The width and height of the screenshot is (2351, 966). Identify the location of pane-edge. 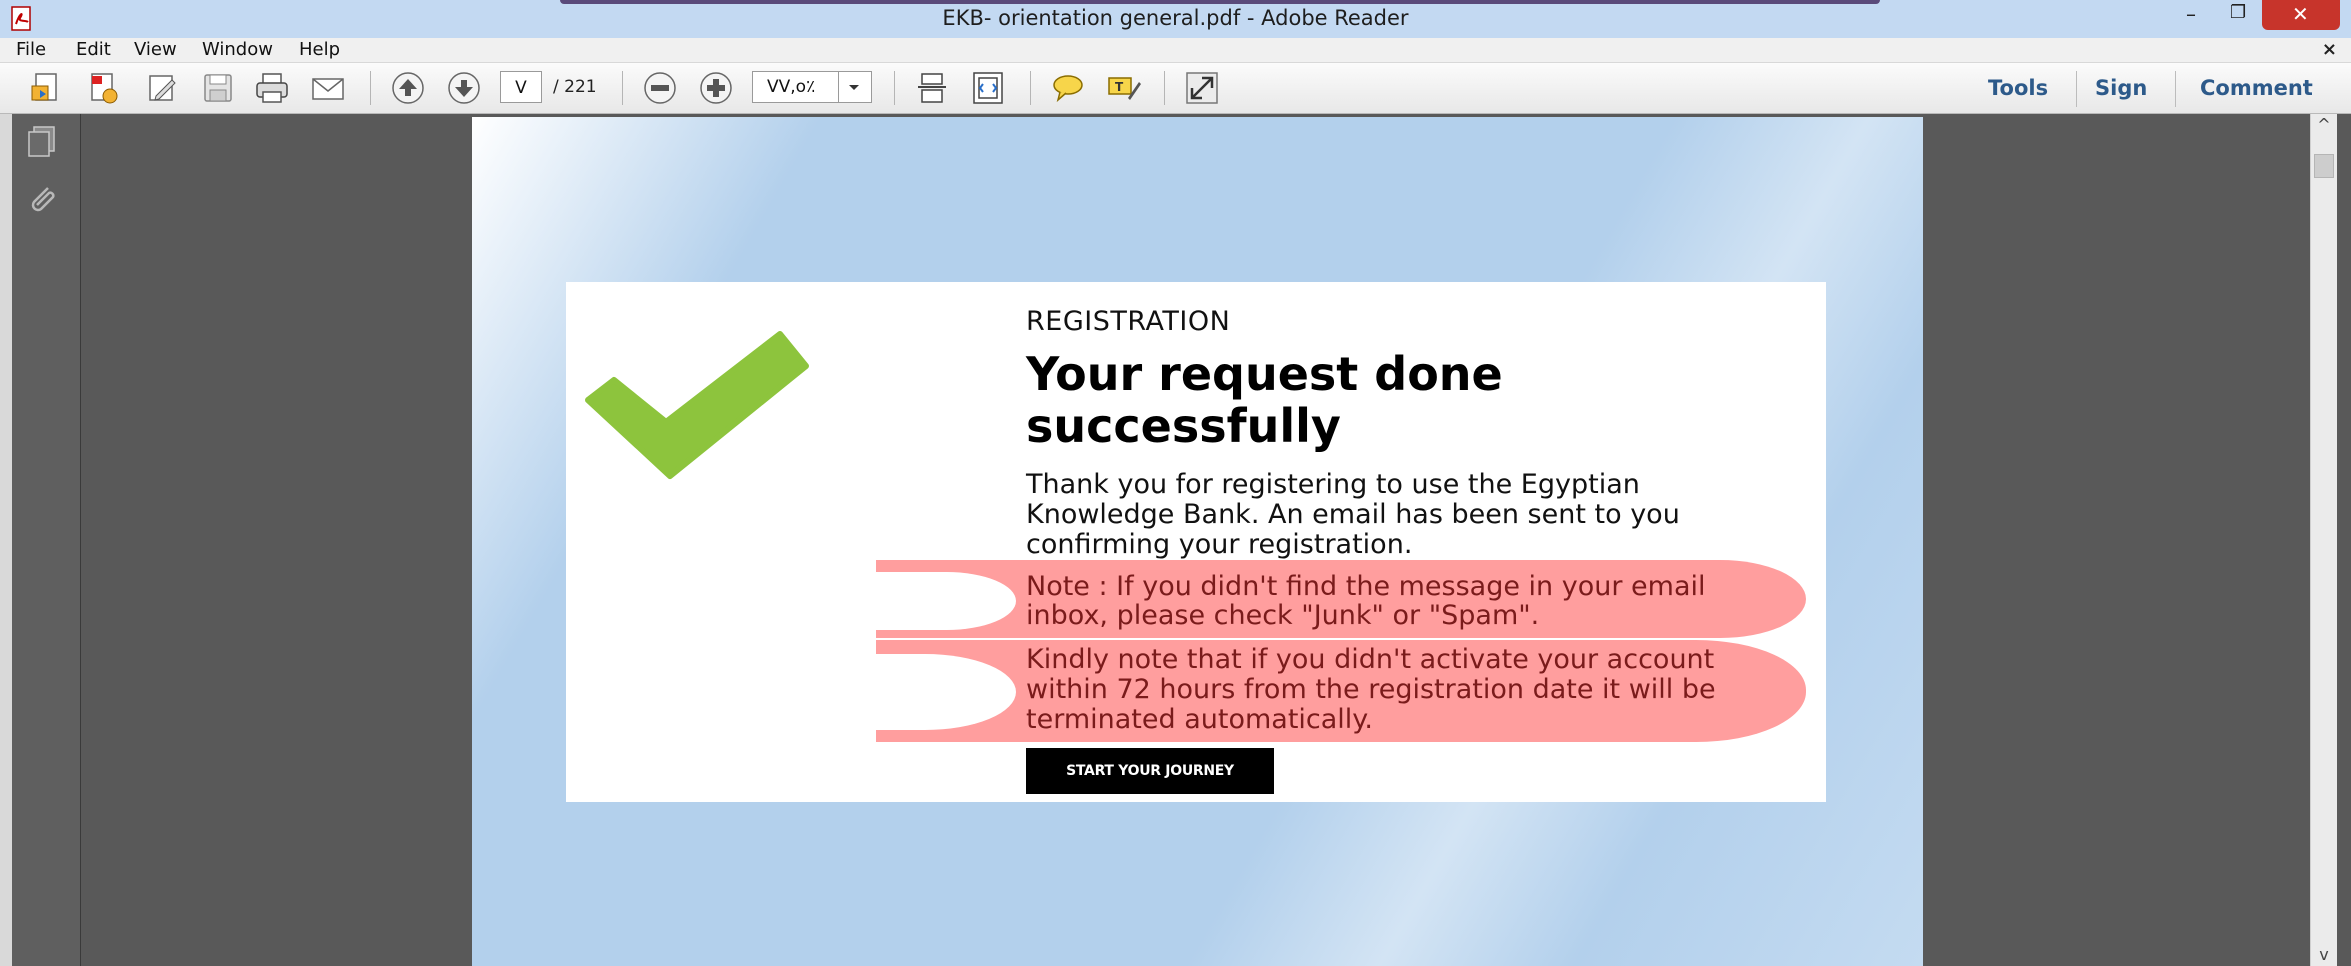
(6, 540).